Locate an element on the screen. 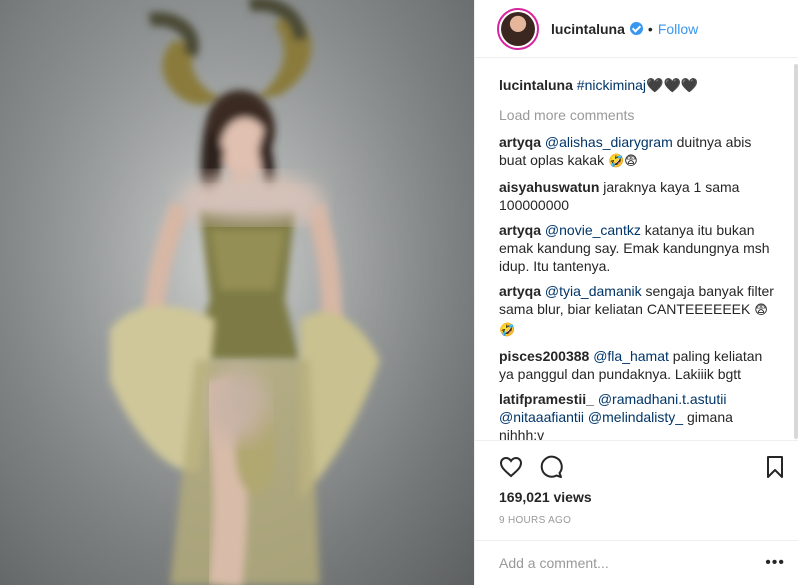 The width and height of the screenshot is (798, 585). heart-icon is located at coordinates (511, 469).